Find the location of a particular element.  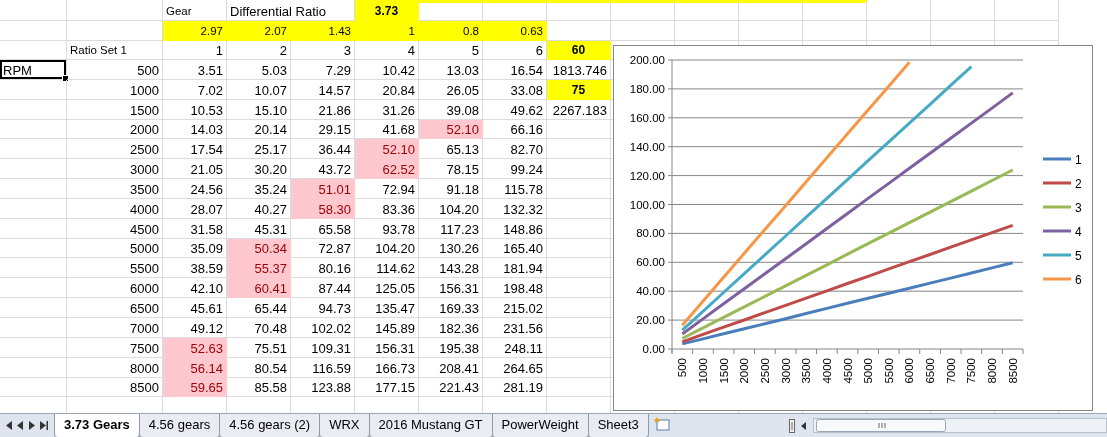

table-cell: 66.16 is located at coordinates (515, 129).